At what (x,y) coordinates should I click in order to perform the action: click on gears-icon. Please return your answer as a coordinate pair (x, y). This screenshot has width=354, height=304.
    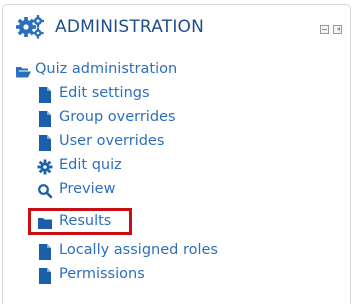
    Looking at the image, I should click on (30, 27).